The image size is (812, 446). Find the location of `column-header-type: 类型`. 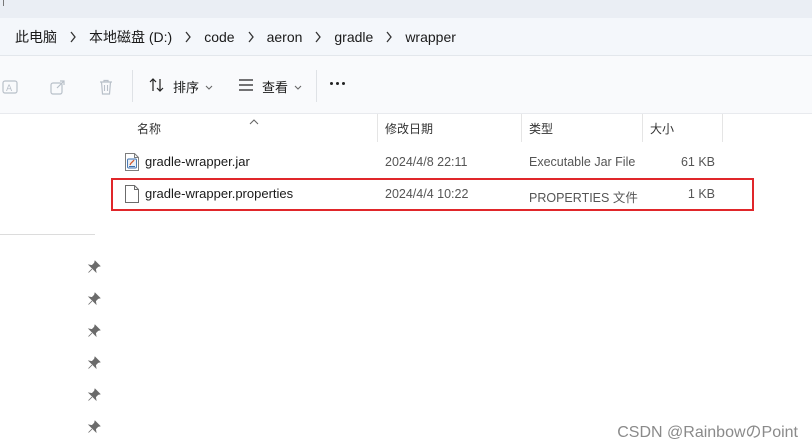

column-header-type: 类型 is located at coordinates (541, 128).